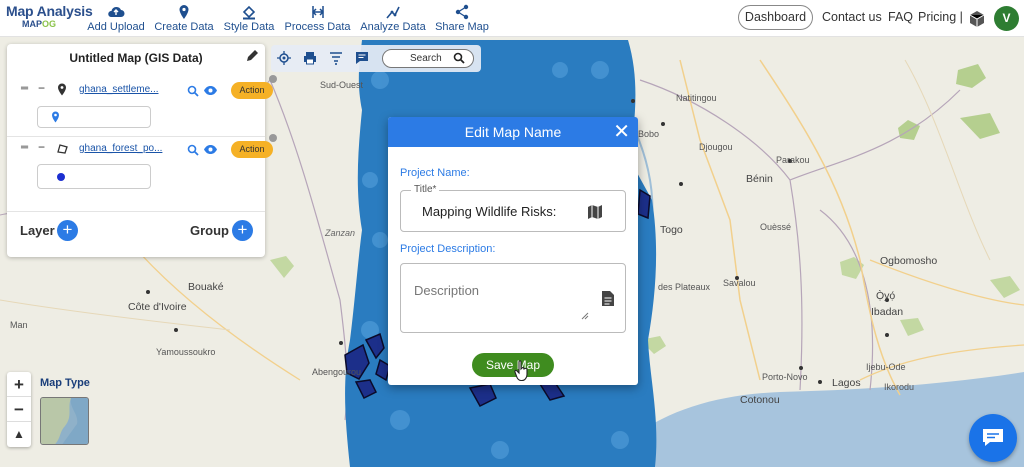 This screenshot has height=467, width=1024. What do you see at coordinates (521, 371) in the screenshot?
I see `hand-cursor-icon` at bounding box center [521, 371].